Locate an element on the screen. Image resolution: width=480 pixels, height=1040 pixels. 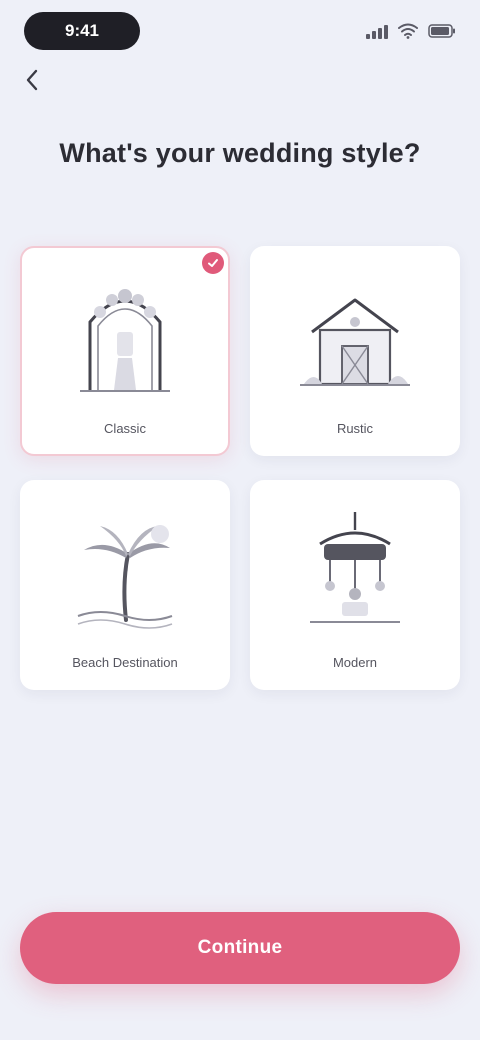
style-option-modern: Modern is located at coordinates (355, 585).